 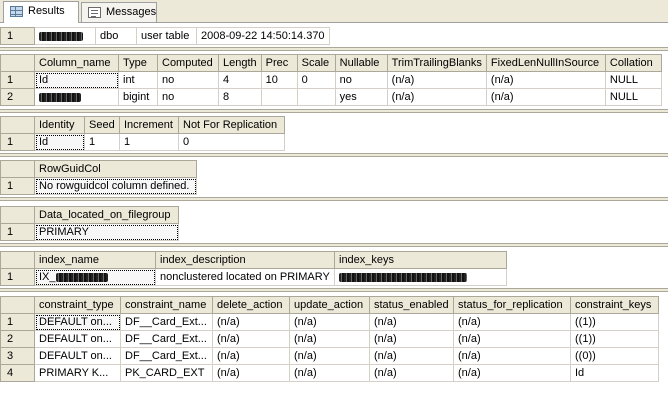 I want to click on col-header-fixed-len-null: FixedLenNullInSource, so click(x=545, y=63).